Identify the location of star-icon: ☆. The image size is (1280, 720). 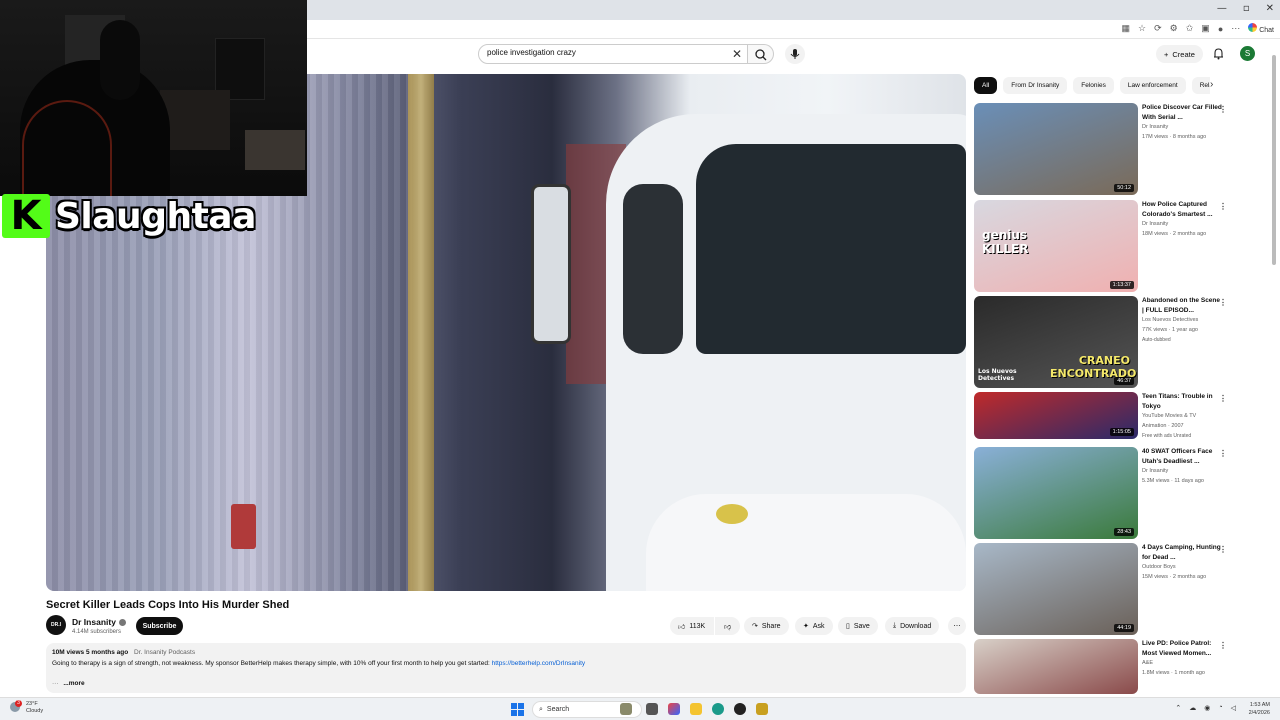
(1142, 28).